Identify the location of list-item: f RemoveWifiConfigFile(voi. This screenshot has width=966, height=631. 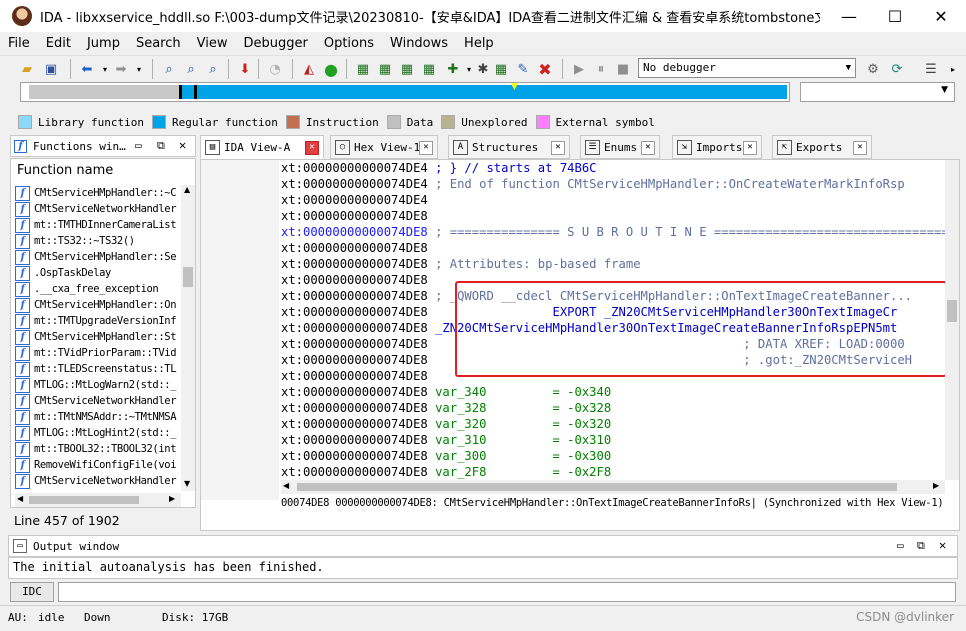
(98, 465).